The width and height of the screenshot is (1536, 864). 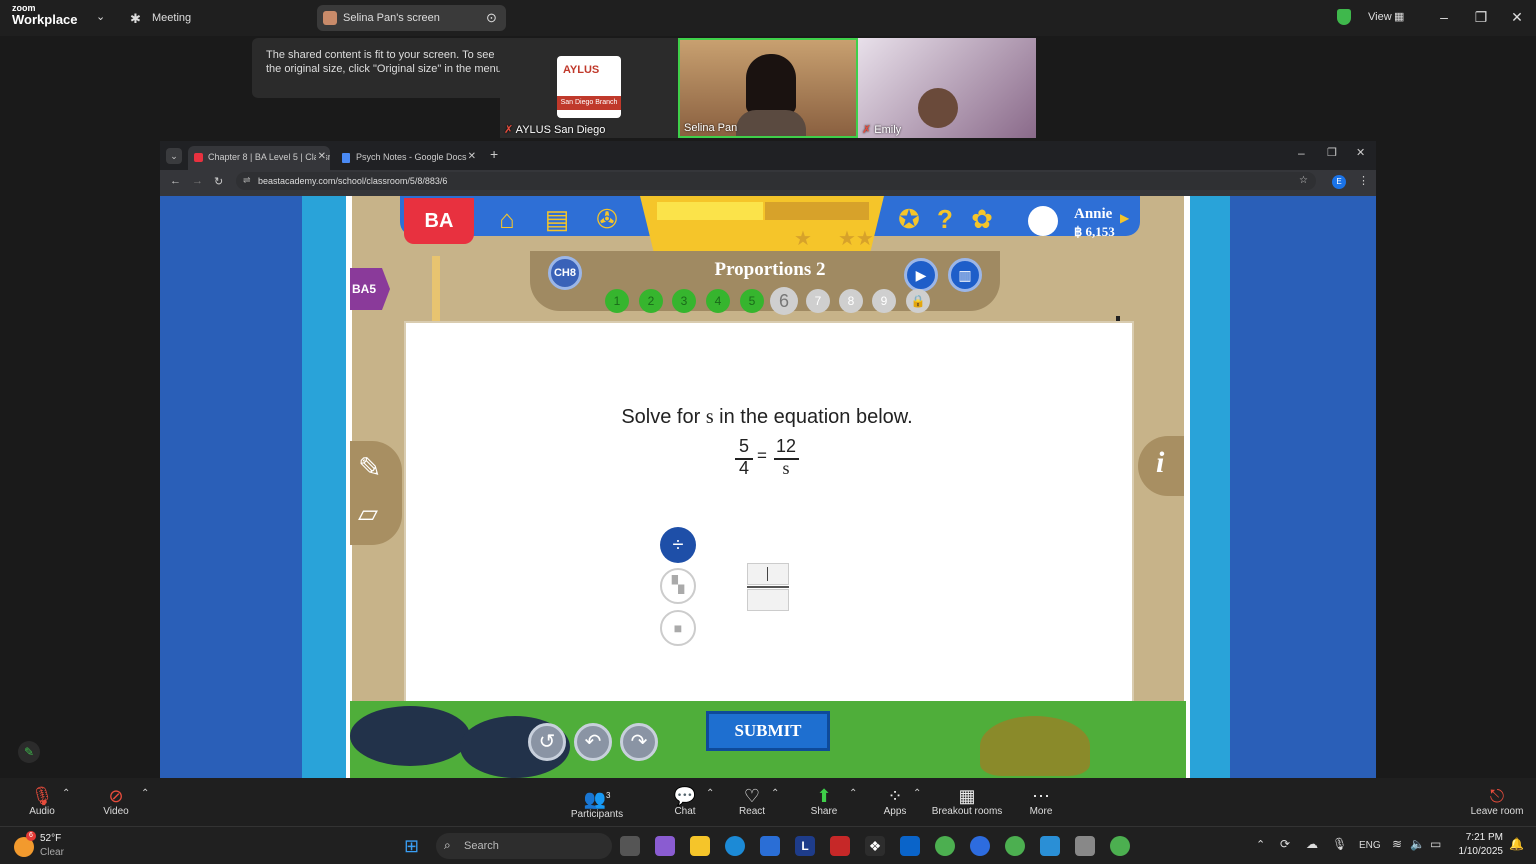 I want to click on photos-icon, so click(x=1050, y=846).